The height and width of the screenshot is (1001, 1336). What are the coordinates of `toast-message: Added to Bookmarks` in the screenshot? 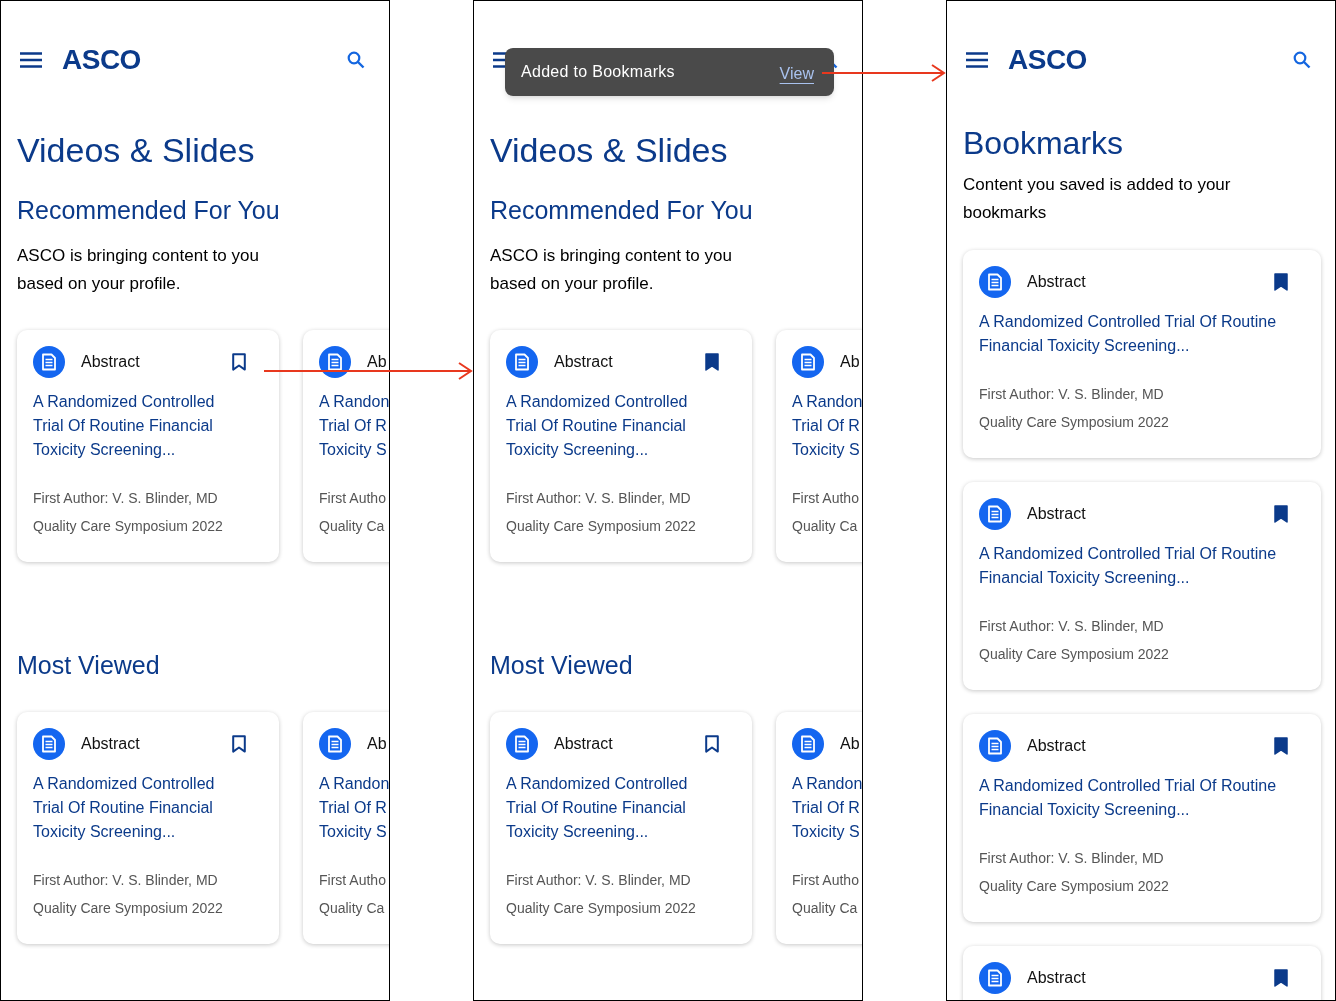 It's located at (598, 72).